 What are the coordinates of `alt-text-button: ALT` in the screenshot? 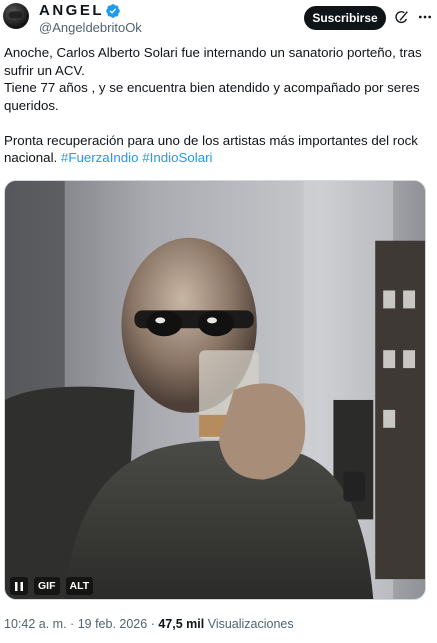 It's located at (79, 586).